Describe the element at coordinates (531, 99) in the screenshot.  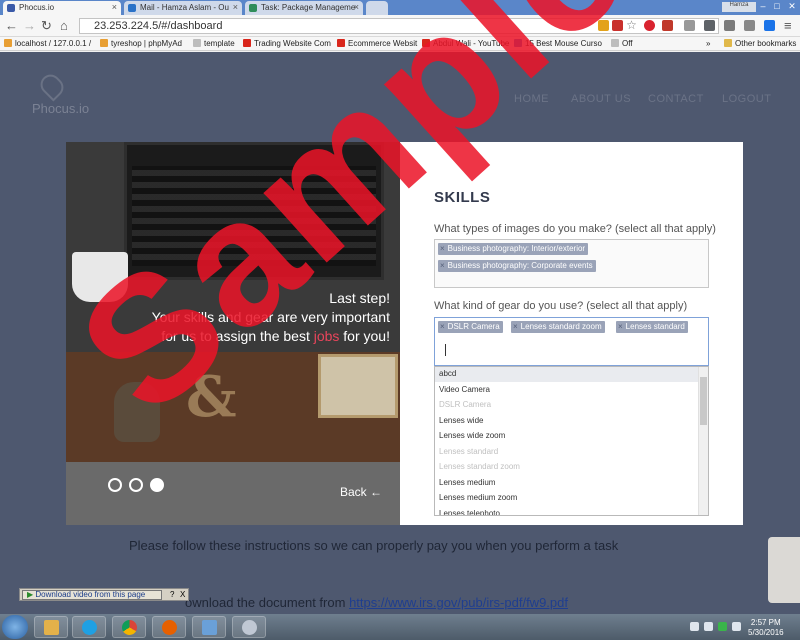
I see `nav-home: HOME` at that location.